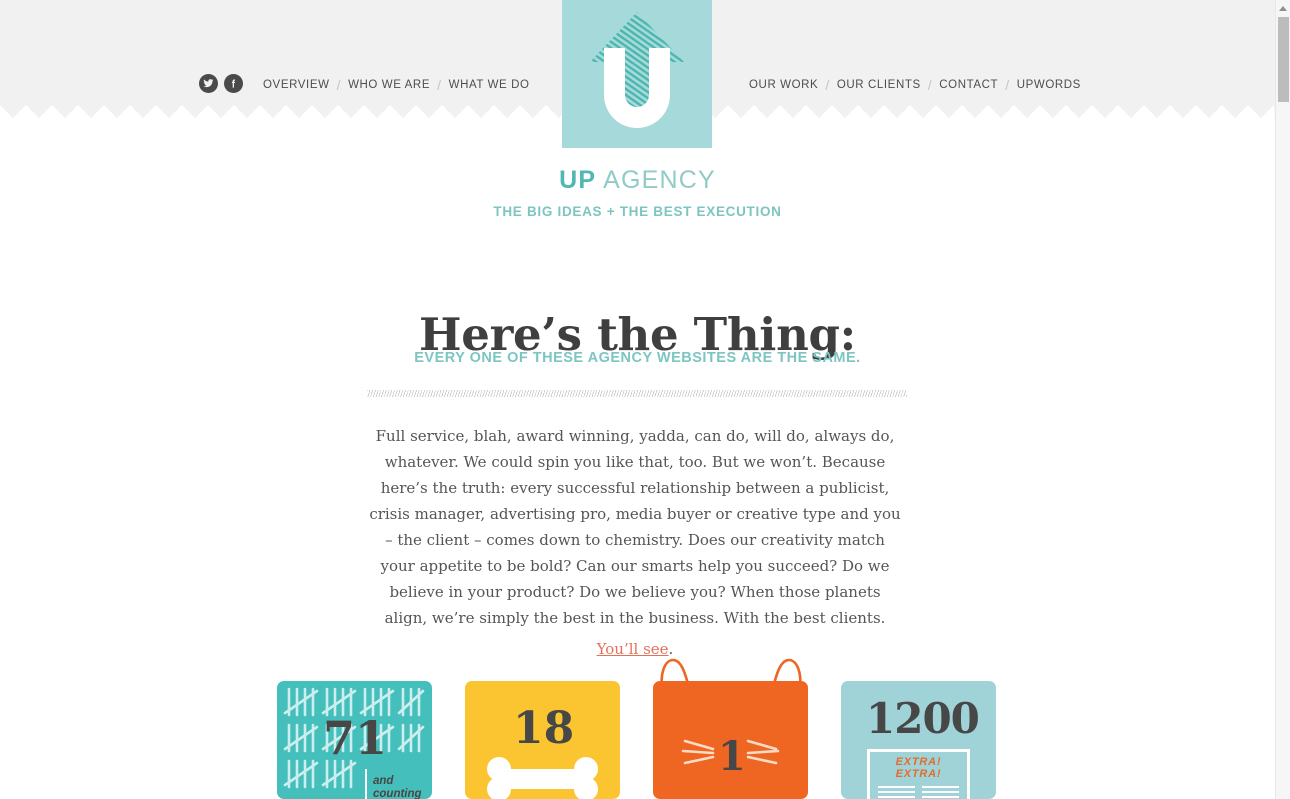 The image size is (1290, 799). Describe the element at coordinates (918, 762) in the screenshot. I see `newspaper-headline-line1: EXTRA!` at that location.